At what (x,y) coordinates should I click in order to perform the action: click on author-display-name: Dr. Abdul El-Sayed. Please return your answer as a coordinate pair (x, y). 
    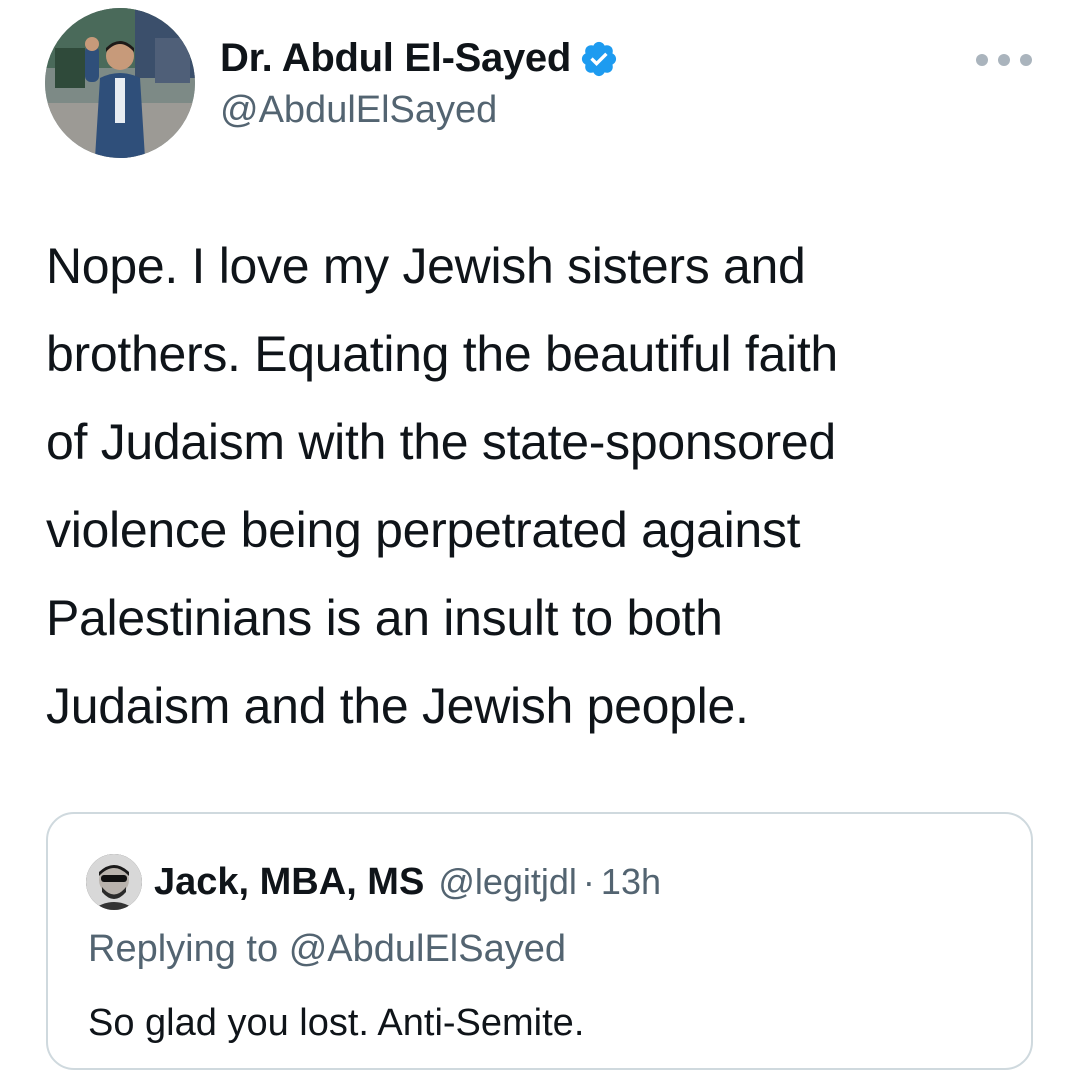
    Looking at the image, I should click on (395, 58).